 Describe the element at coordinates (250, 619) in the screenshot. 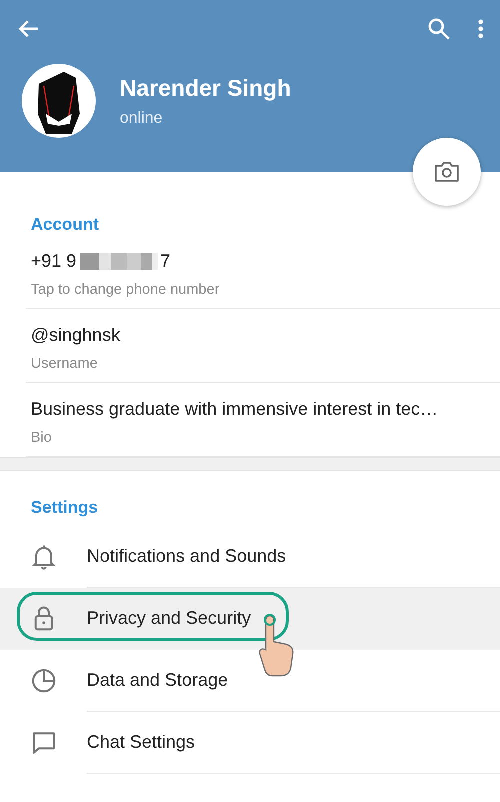

I see `settings-item: Privacy and Security` at that location.